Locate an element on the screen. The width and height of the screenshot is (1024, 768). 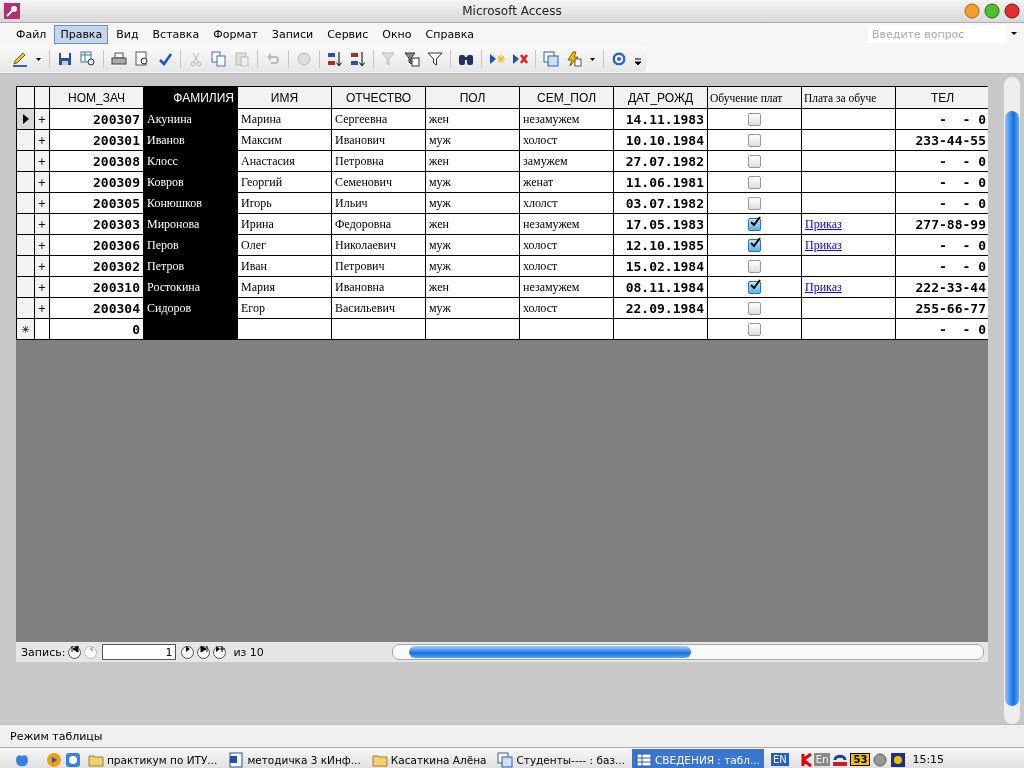
funnel-icon is located at coordinates (435, 59).